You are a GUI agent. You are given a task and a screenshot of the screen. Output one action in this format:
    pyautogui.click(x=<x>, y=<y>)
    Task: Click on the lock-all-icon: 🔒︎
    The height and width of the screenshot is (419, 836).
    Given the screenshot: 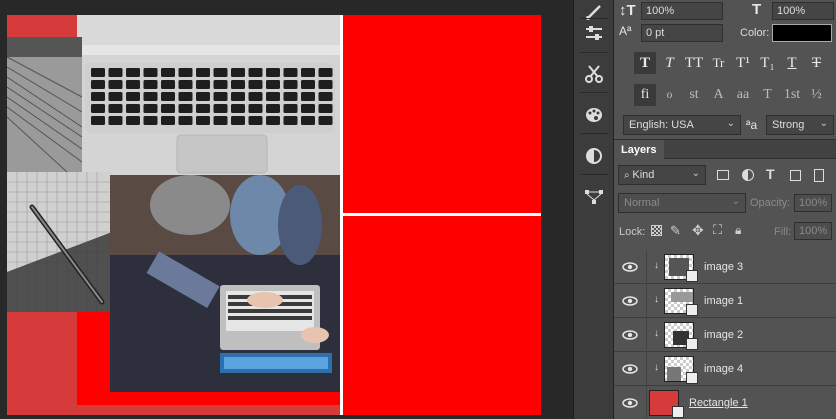 What is the action you would take?
    pyautogui.click(x=738, y=230)
    